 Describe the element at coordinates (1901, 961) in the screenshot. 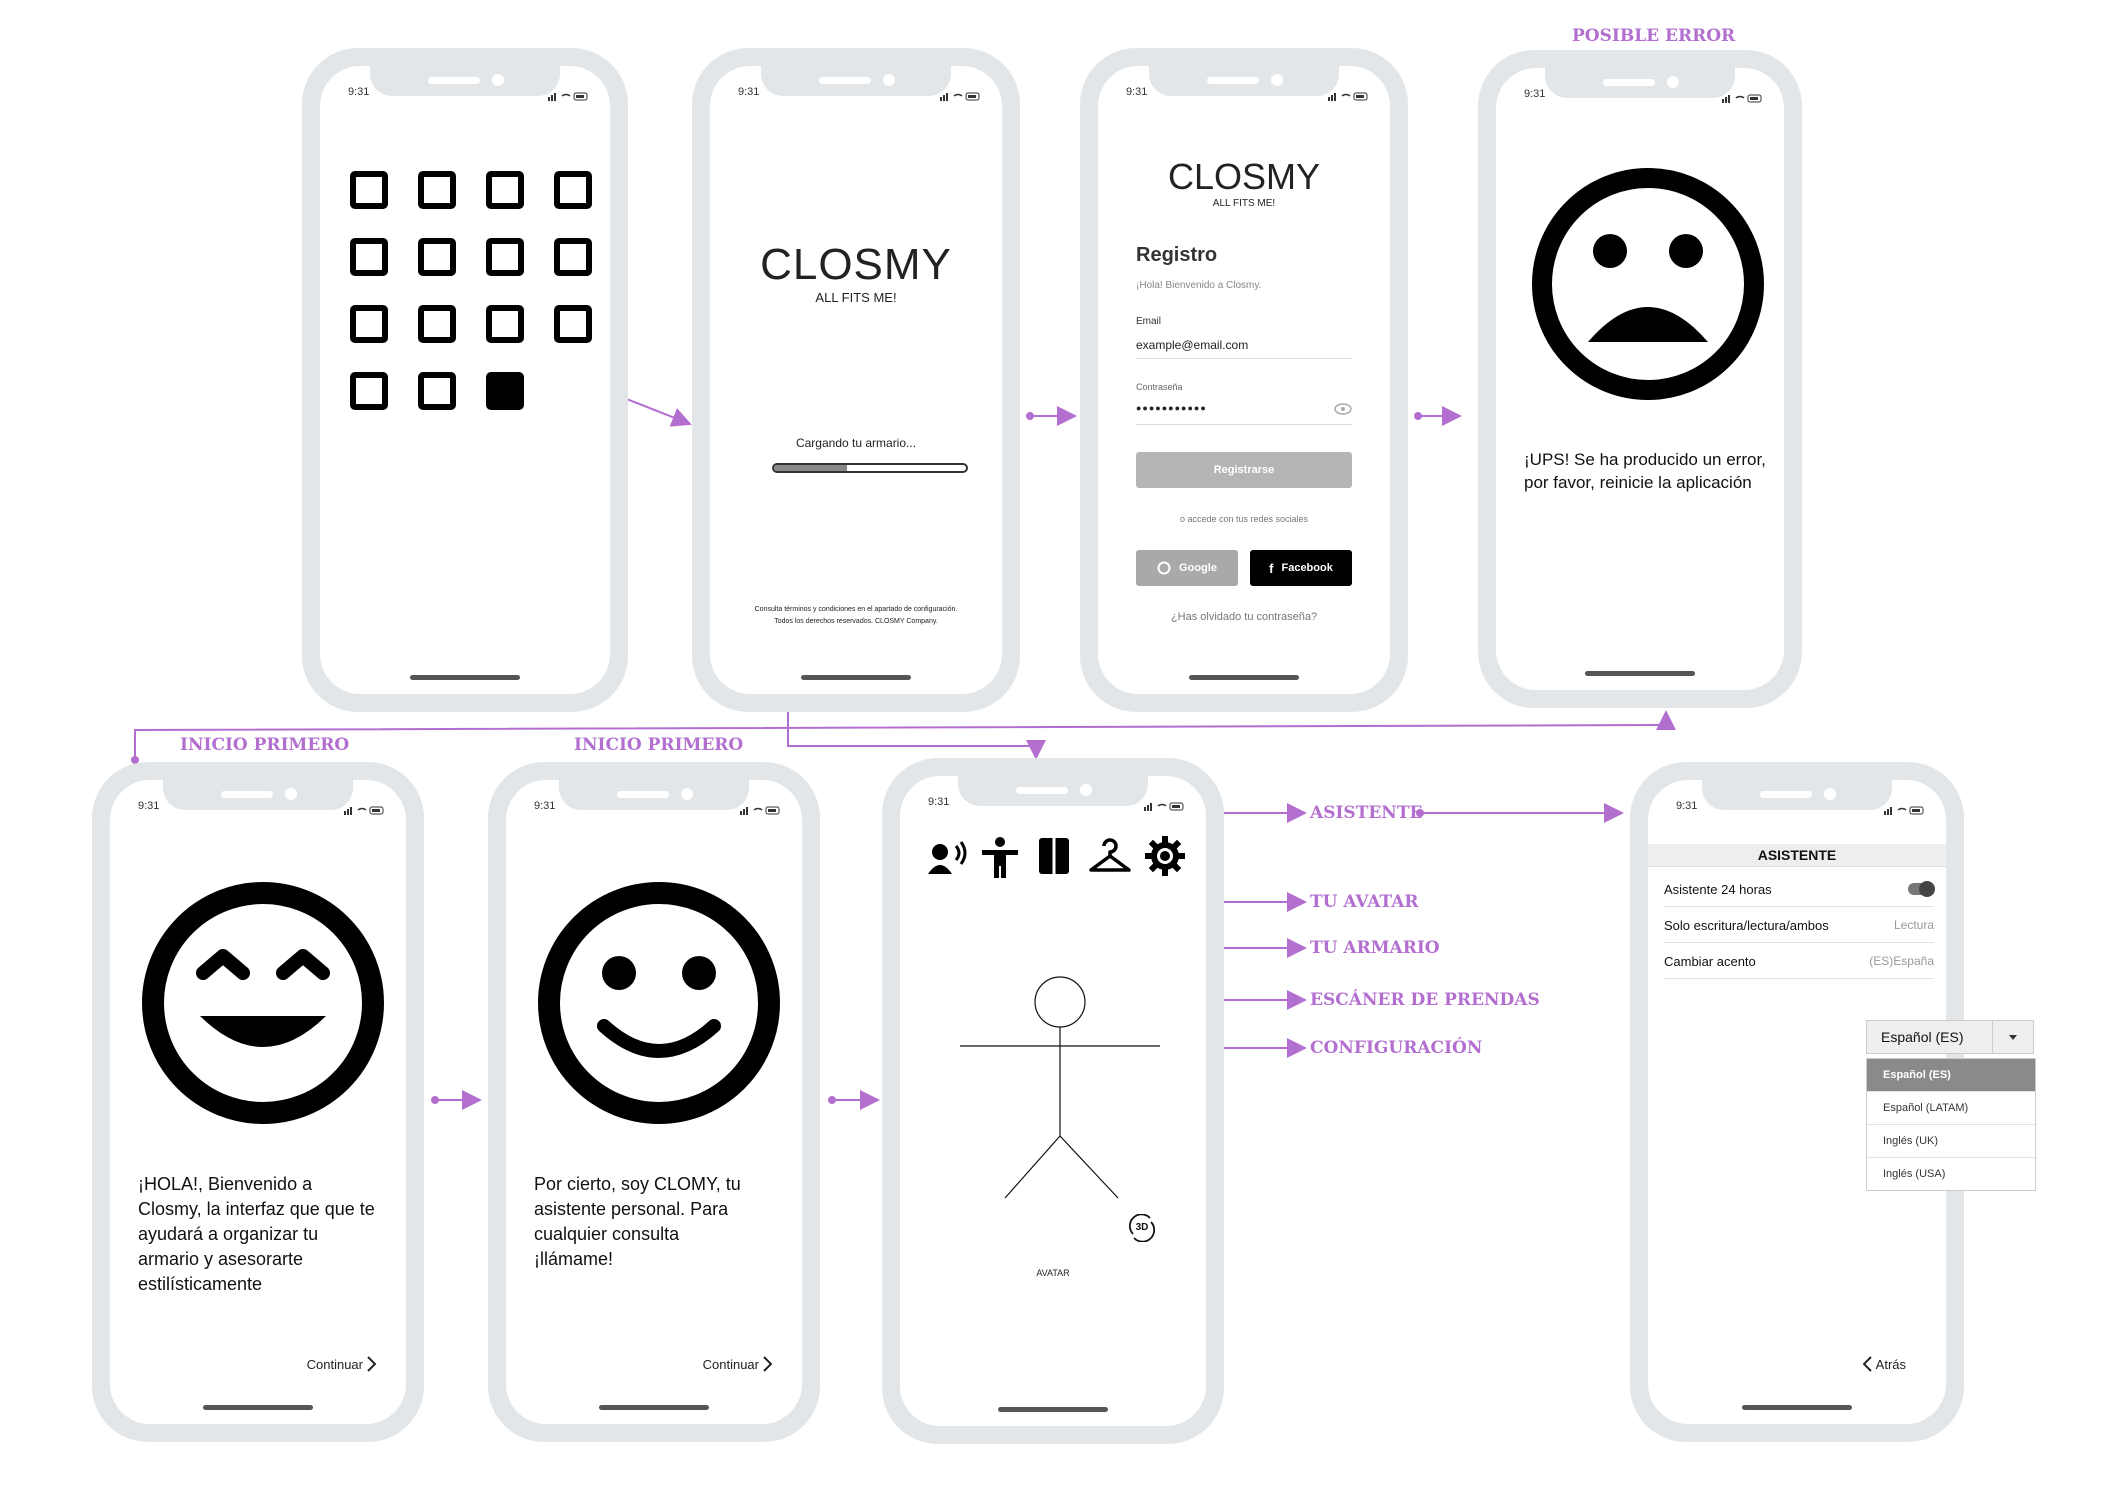

I see `setting-accent-value: (ES)España` at that location.